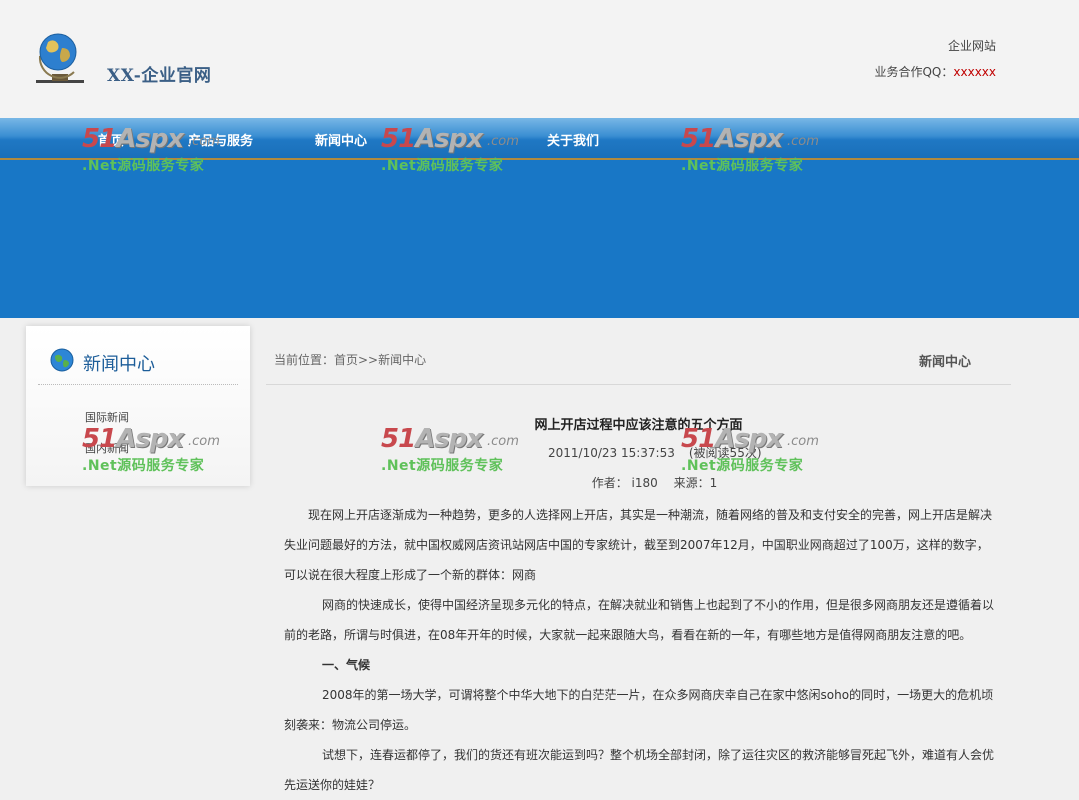 This screenshot has height=800, width=1079. I want to click on article-meta: 2011/10/23 15:37:53 (被阅读55次), so click(655, 452).